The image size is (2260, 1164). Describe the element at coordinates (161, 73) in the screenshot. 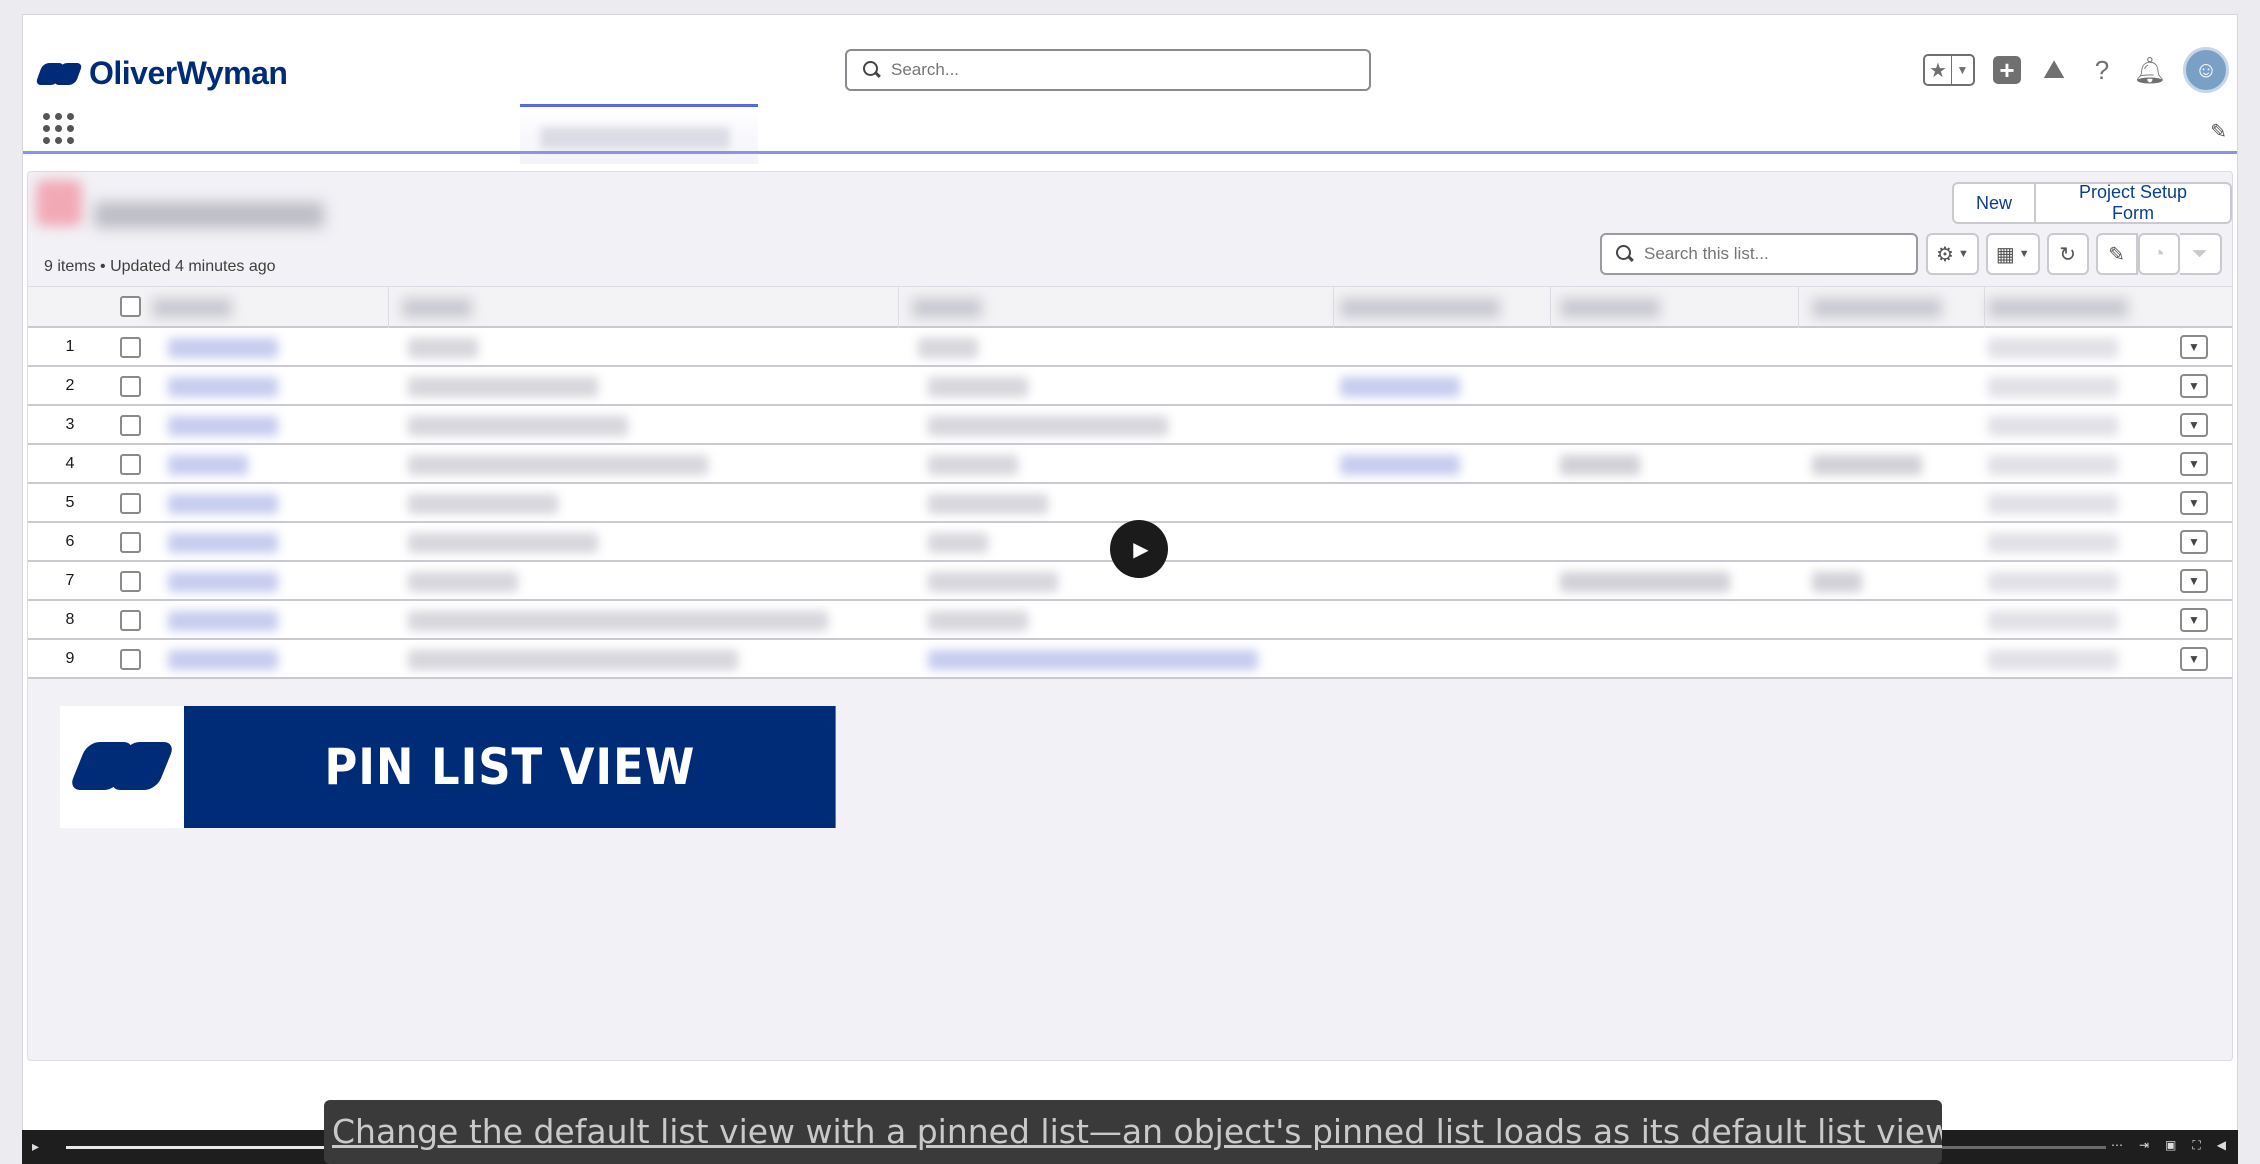

I see `oliverwyman-logo: OliverWyman` at that location.